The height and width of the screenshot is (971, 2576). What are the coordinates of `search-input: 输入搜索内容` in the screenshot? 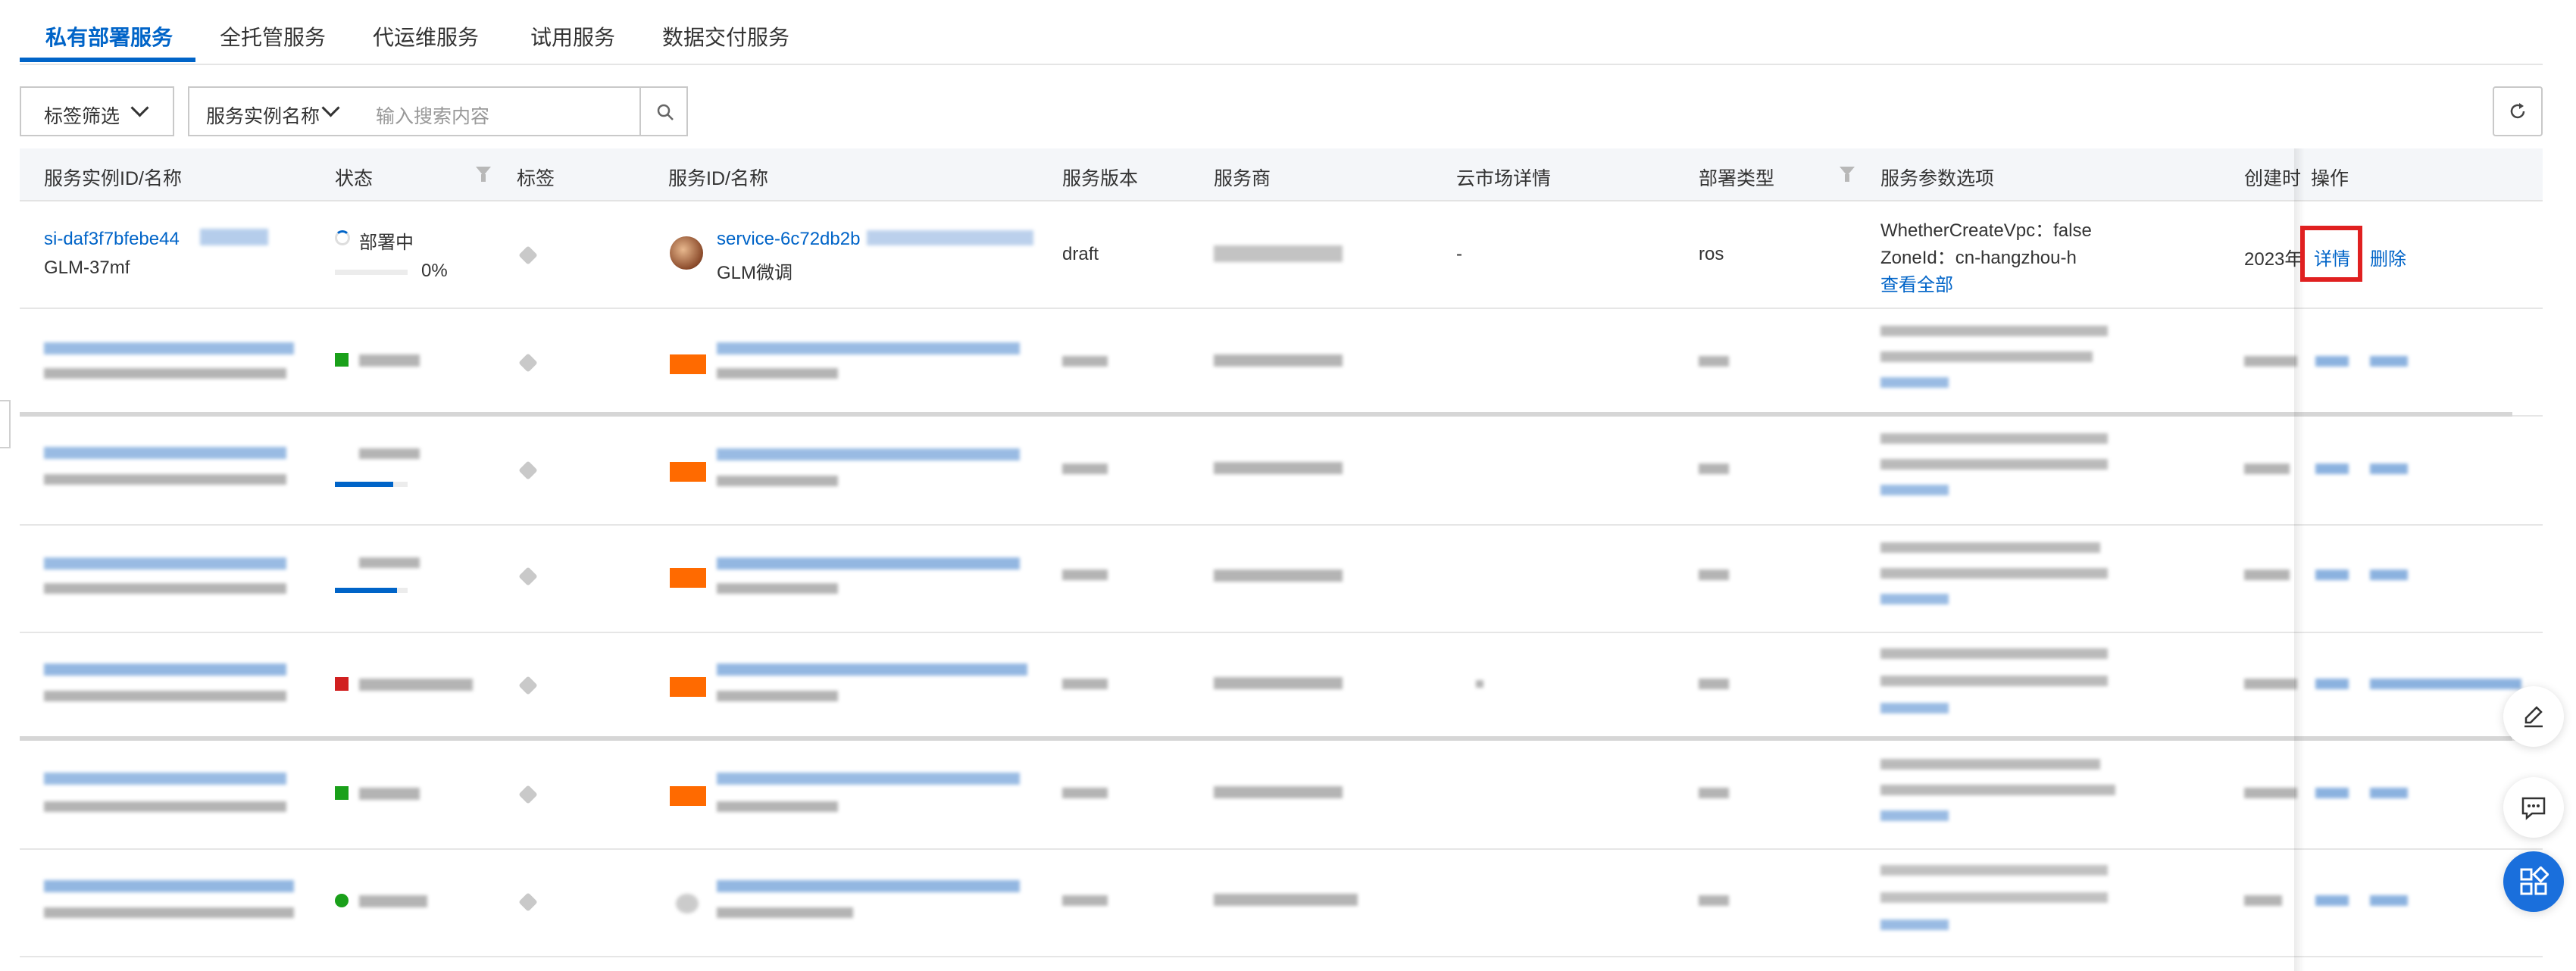 It's located at (500, 111).